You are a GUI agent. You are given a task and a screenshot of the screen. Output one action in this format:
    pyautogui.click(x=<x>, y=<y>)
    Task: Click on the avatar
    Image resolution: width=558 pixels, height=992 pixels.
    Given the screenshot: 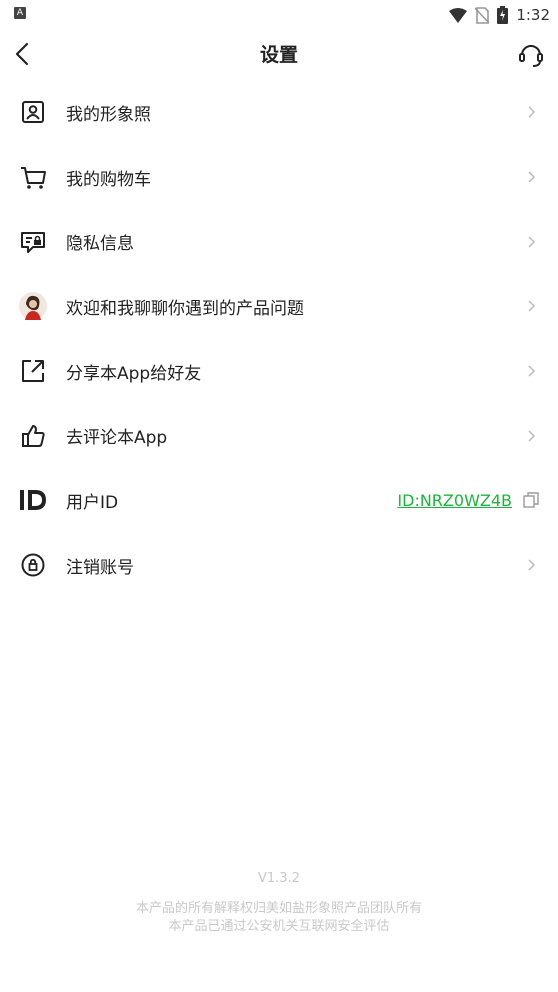 What is the action you would take?
    pyautogui.click(x=33, y=306)
    